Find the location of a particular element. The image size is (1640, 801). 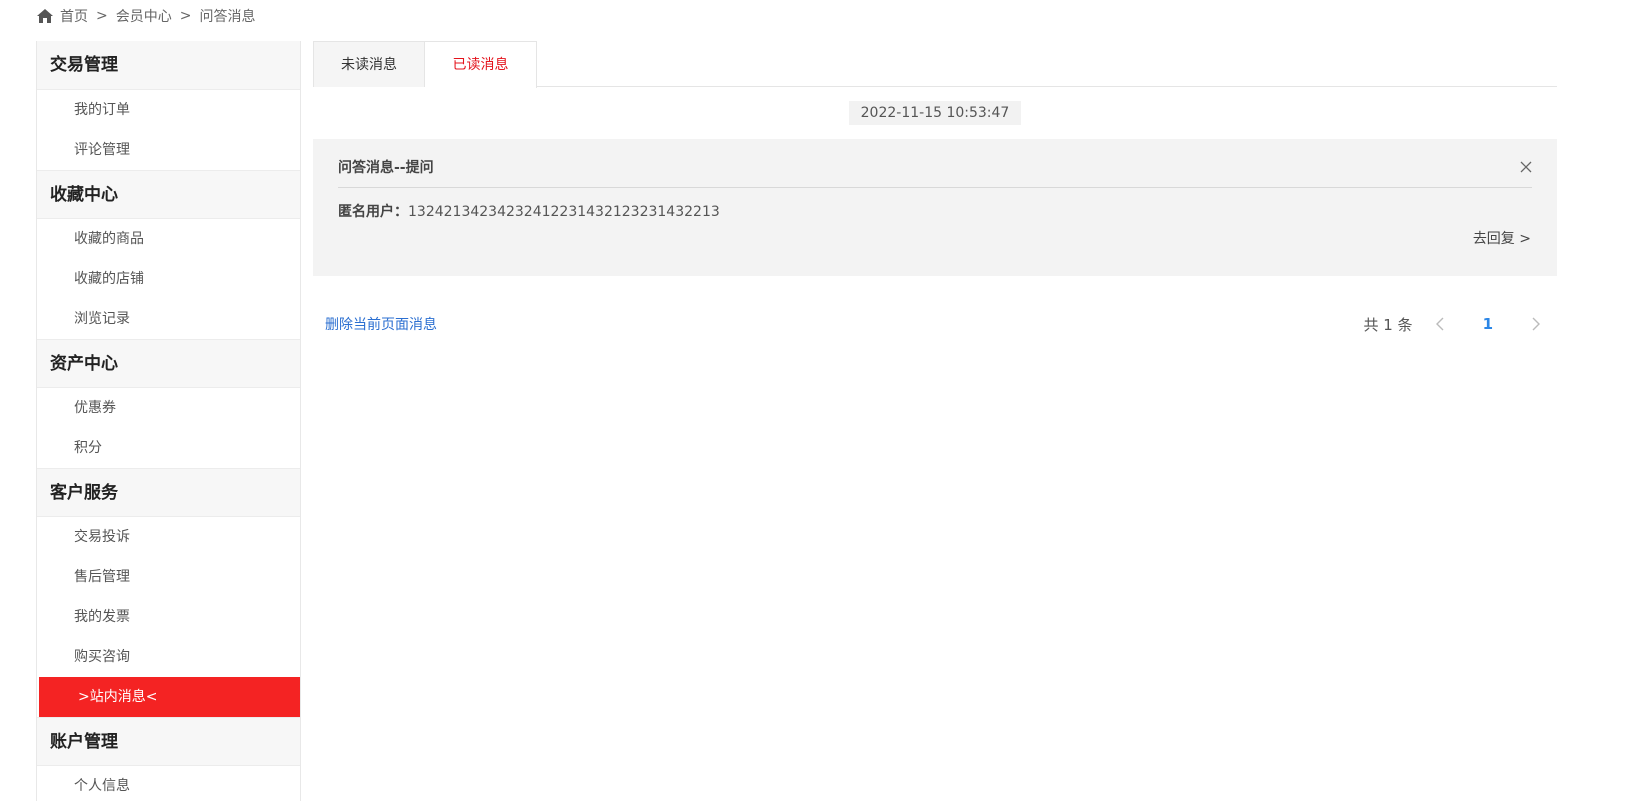

reply-link: 去回复 > is located at coordinates (1502, 238).